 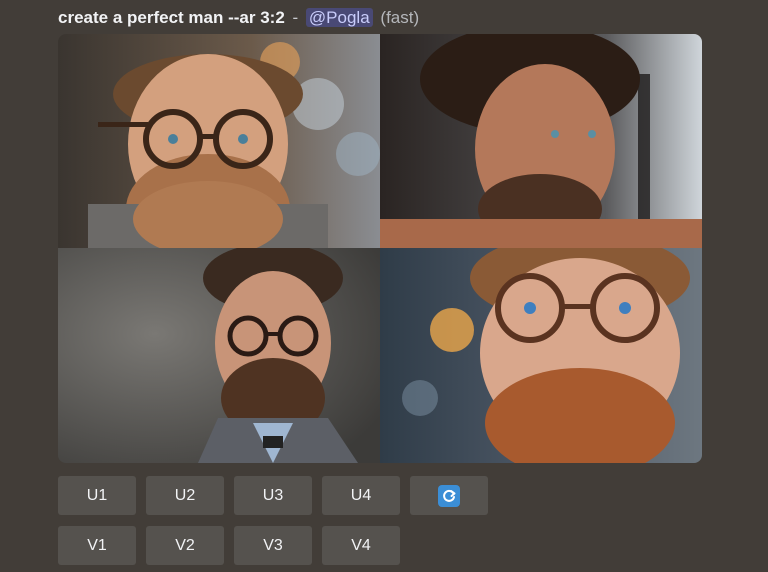 I want to click on upscale-4-button: U4, so click(x=361, y=495).